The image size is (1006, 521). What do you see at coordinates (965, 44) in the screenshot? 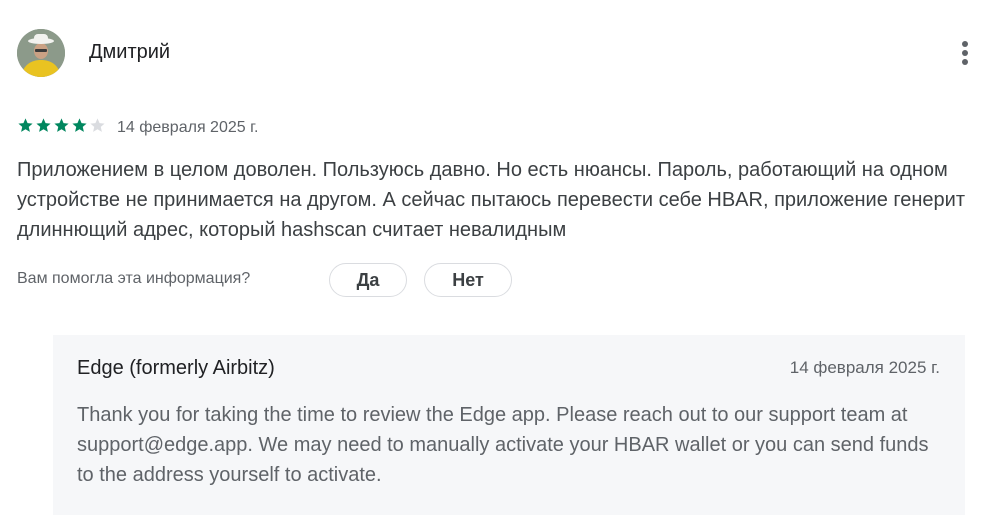
I see `more-vert-icon` at bounding box center [965, 44].